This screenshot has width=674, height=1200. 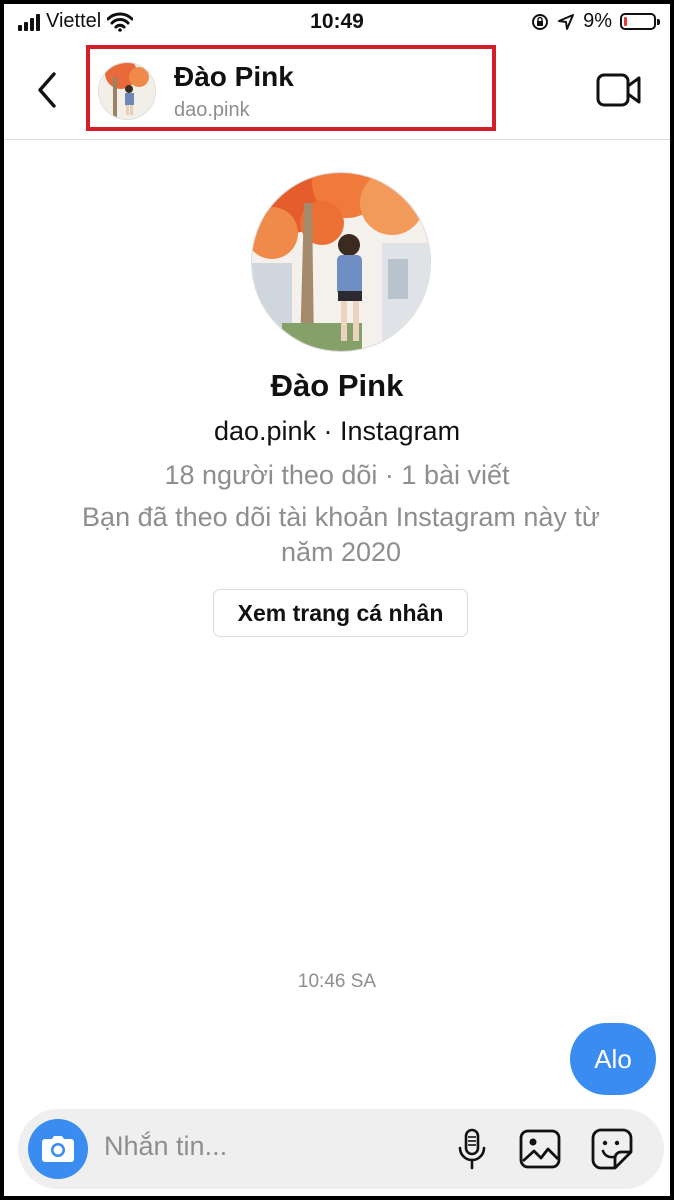 I want to click on video-call-icon, so click(x=619, y=90).